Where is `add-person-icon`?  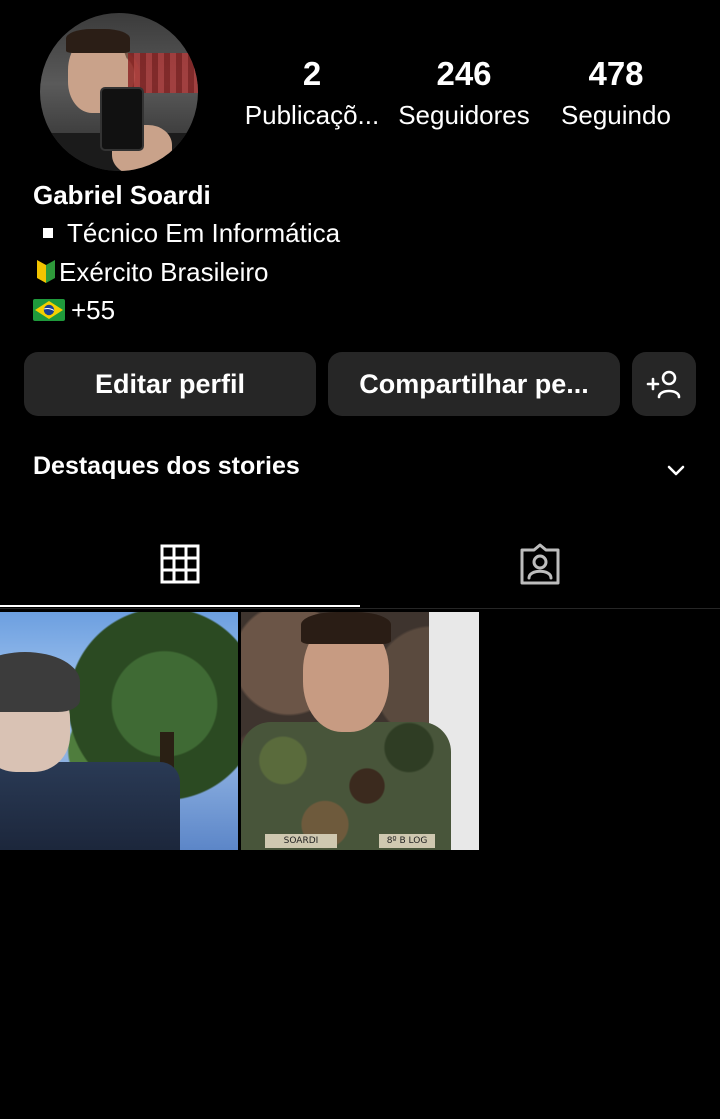 add-person-icon is located at coordinates (663, 384).